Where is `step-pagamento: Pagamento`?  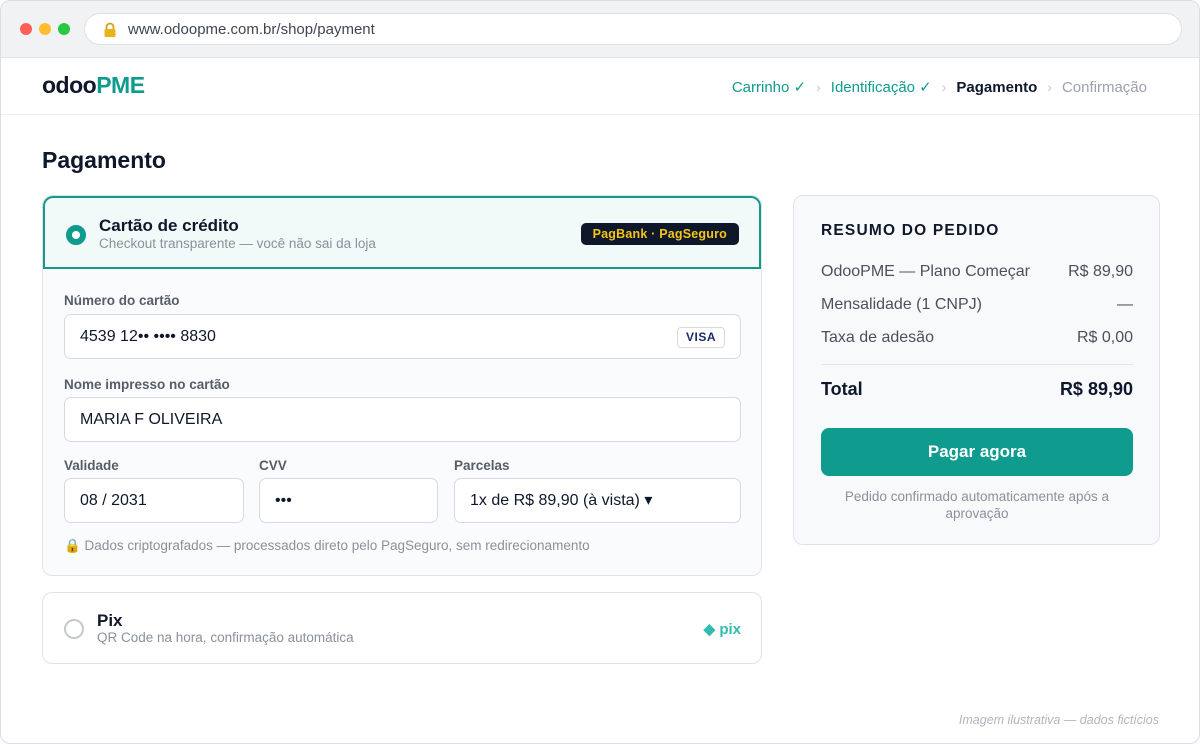 step-pagamento: Pagamento is located at coordinates (997, 87).